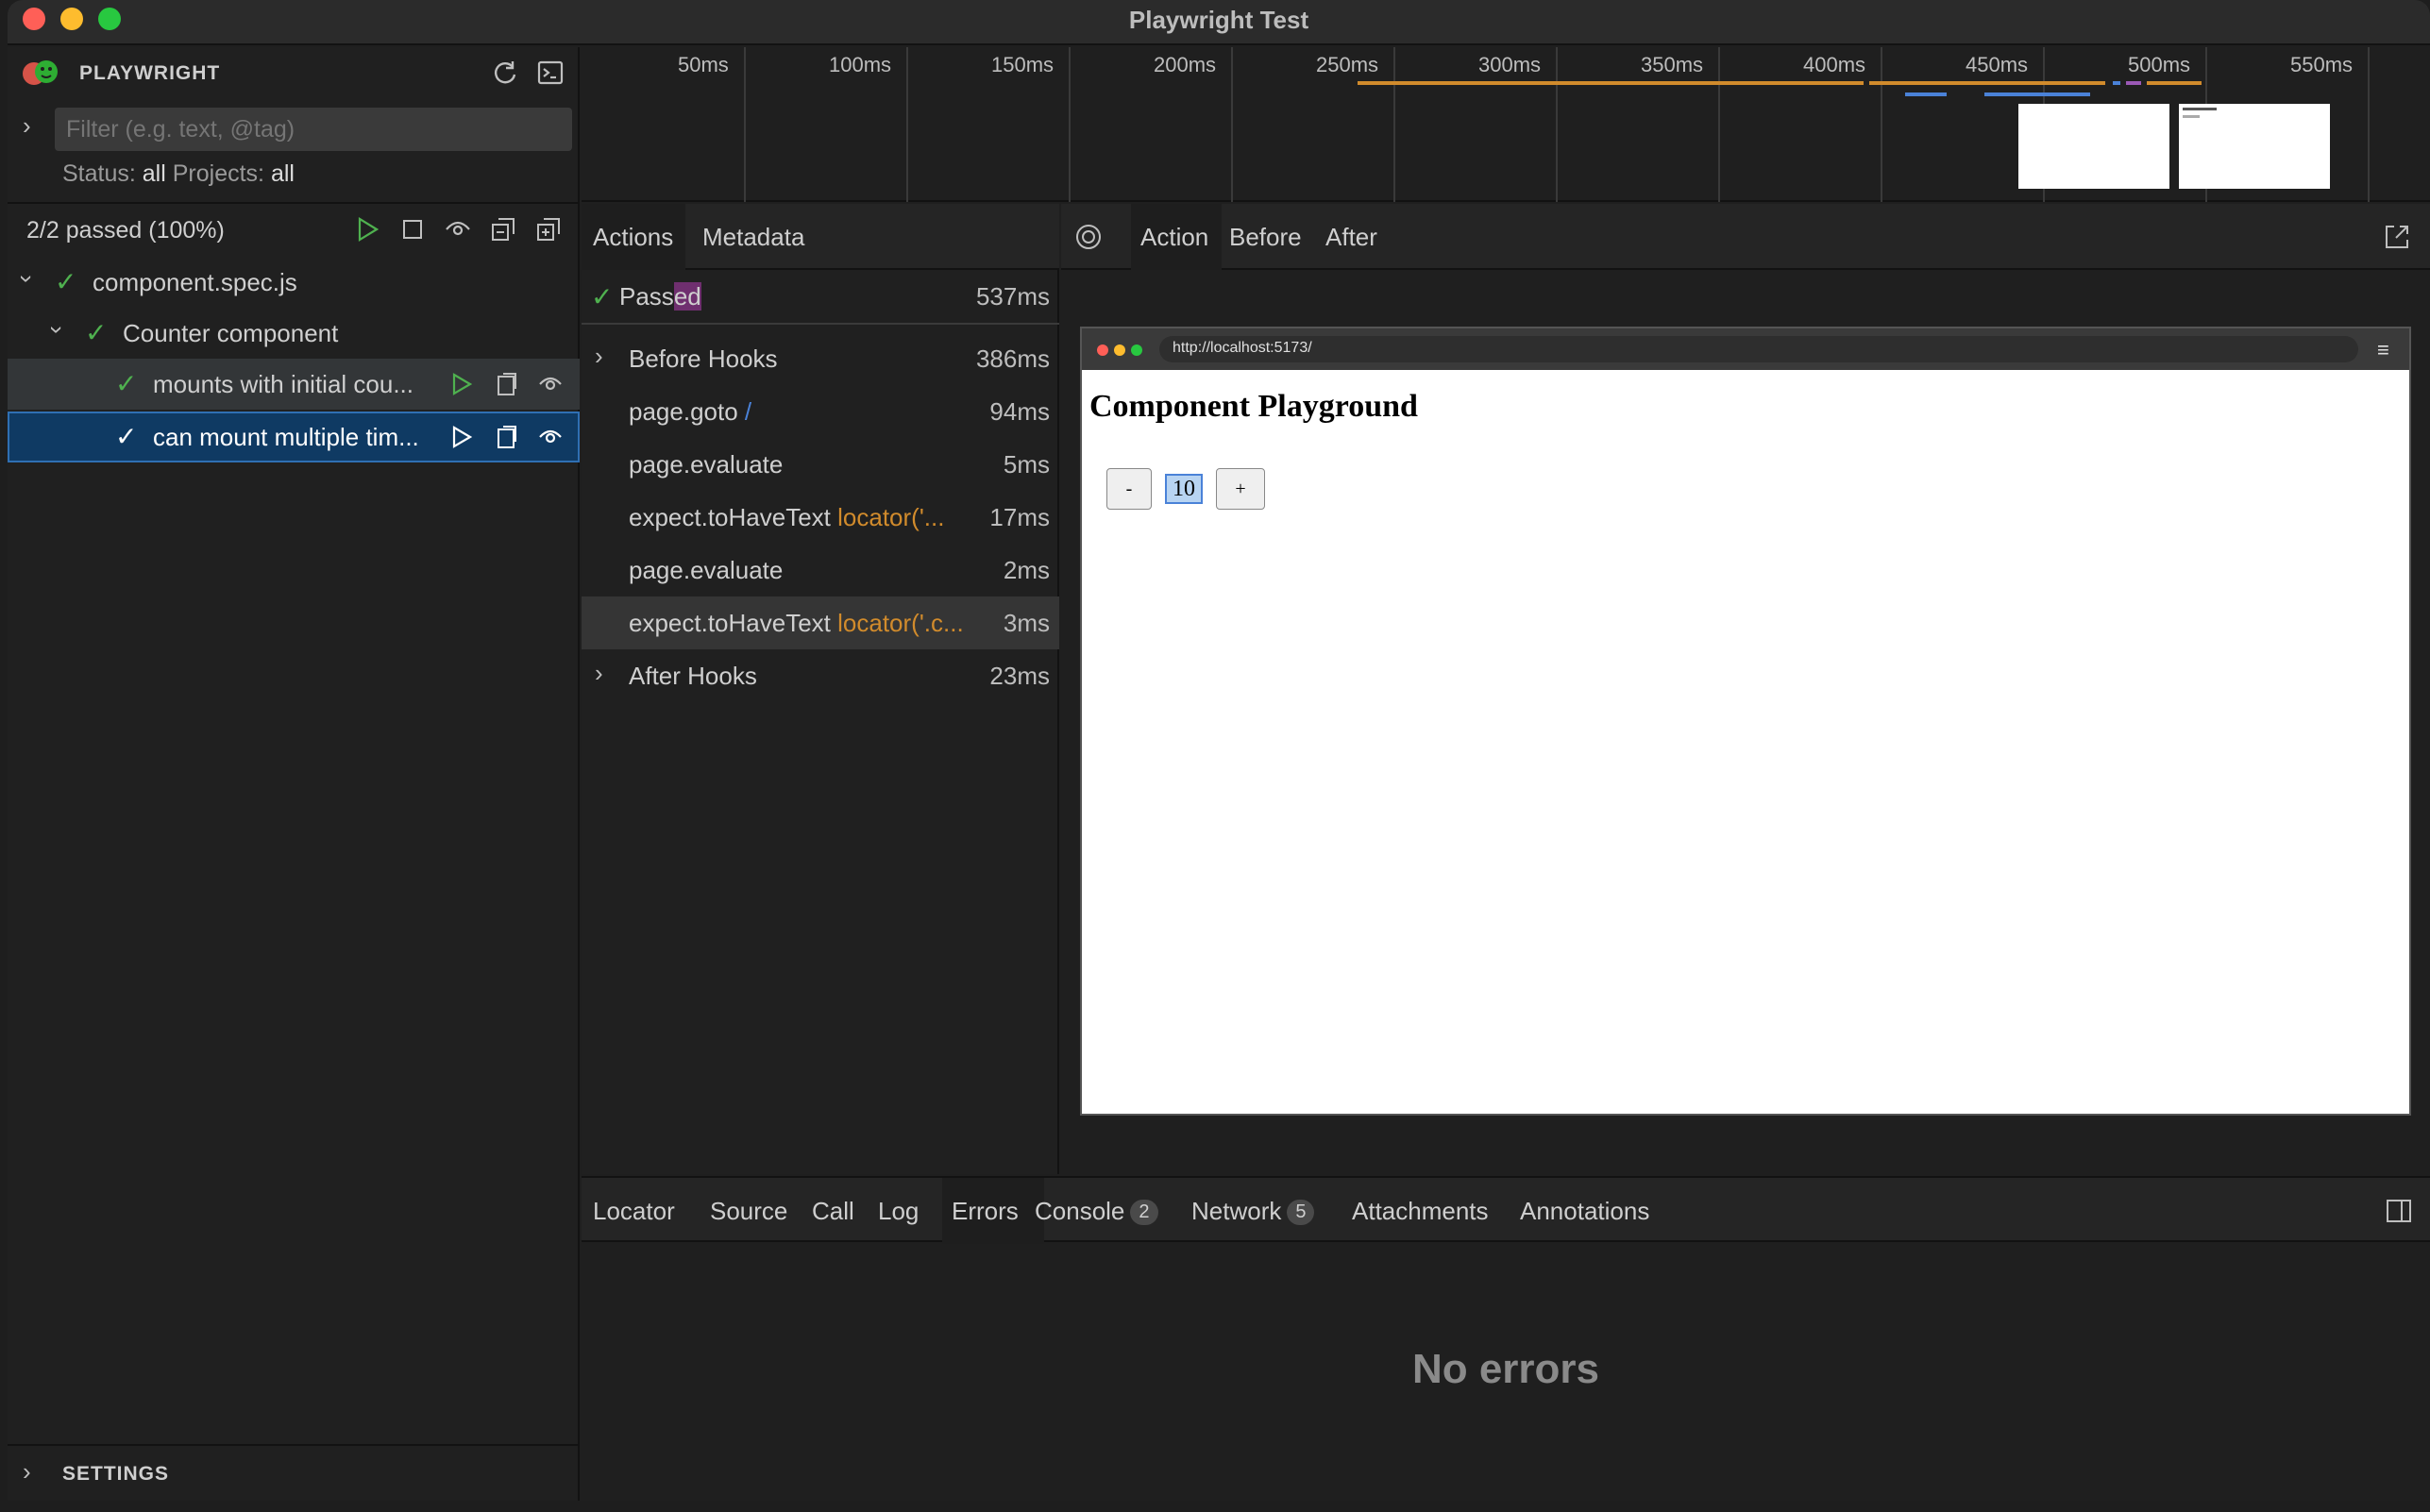 This screenshot has height=1512, width=2430. Describe the element at coordinates (1240, 489) in the screenshot. I see `increment-button: +` at that location.